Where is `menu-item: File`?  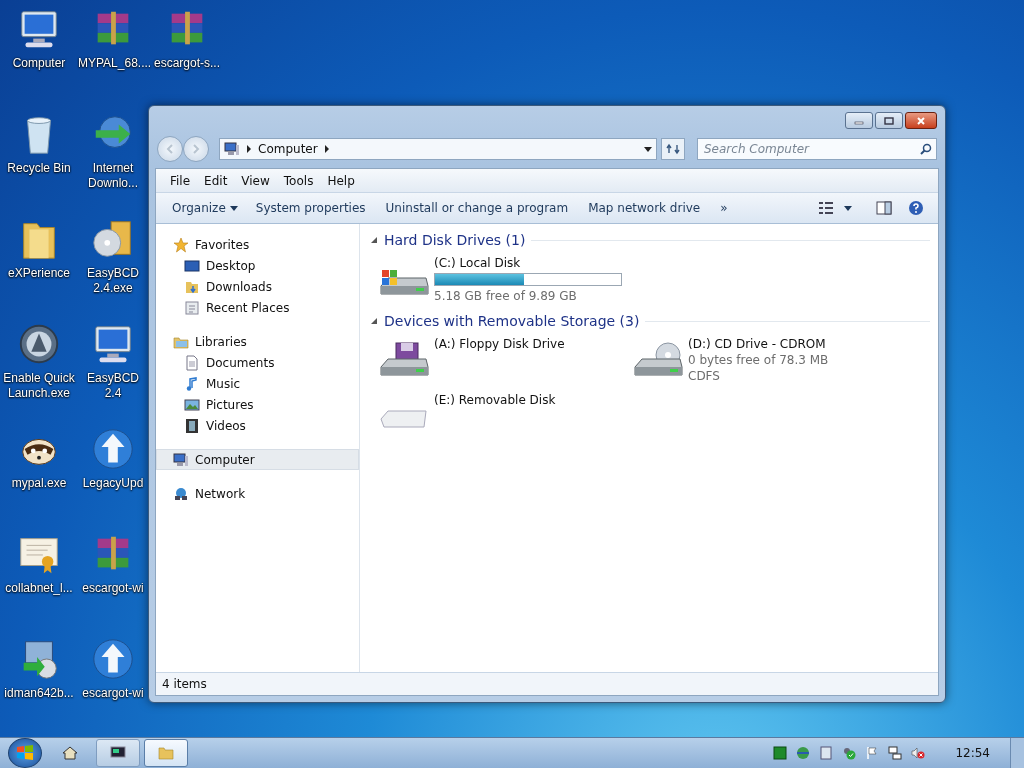 menu-item: File is located at coordinates (180, 180).